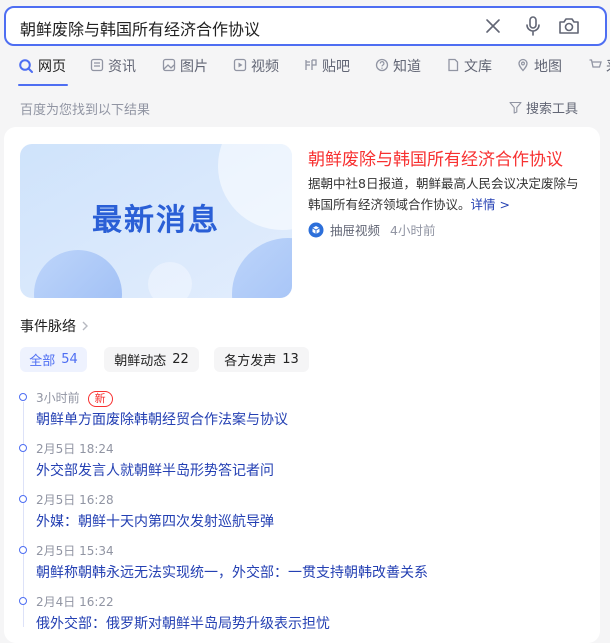 The height and width of the screenshot is (643, 610). I want to click on search-tools-label: 搜索工具, so click(552, 109).